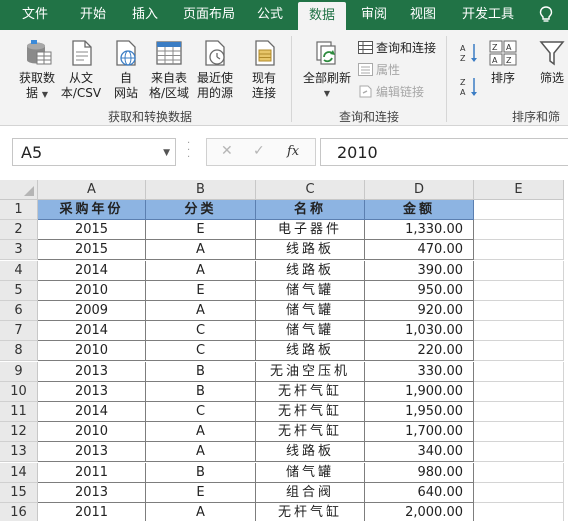 Image resolution: width=568 pixels, height=521 pixels. What do you see at coordinates (550, 62) in the screenshot?
I see `filter-button: 筛选` at bounding box center [550, 62].